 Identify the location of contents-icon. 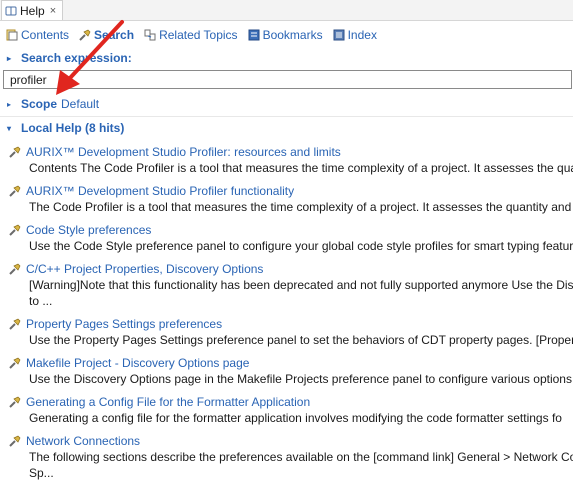
(12, 35).